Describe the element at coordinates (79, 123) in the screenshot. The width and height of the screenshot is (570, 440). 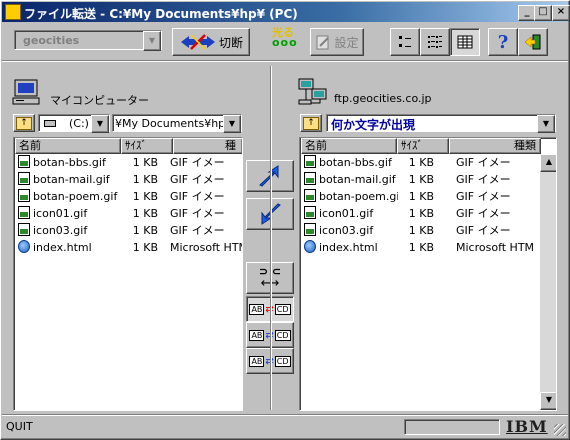
I see `local-drive-value: (C:)` at that location.